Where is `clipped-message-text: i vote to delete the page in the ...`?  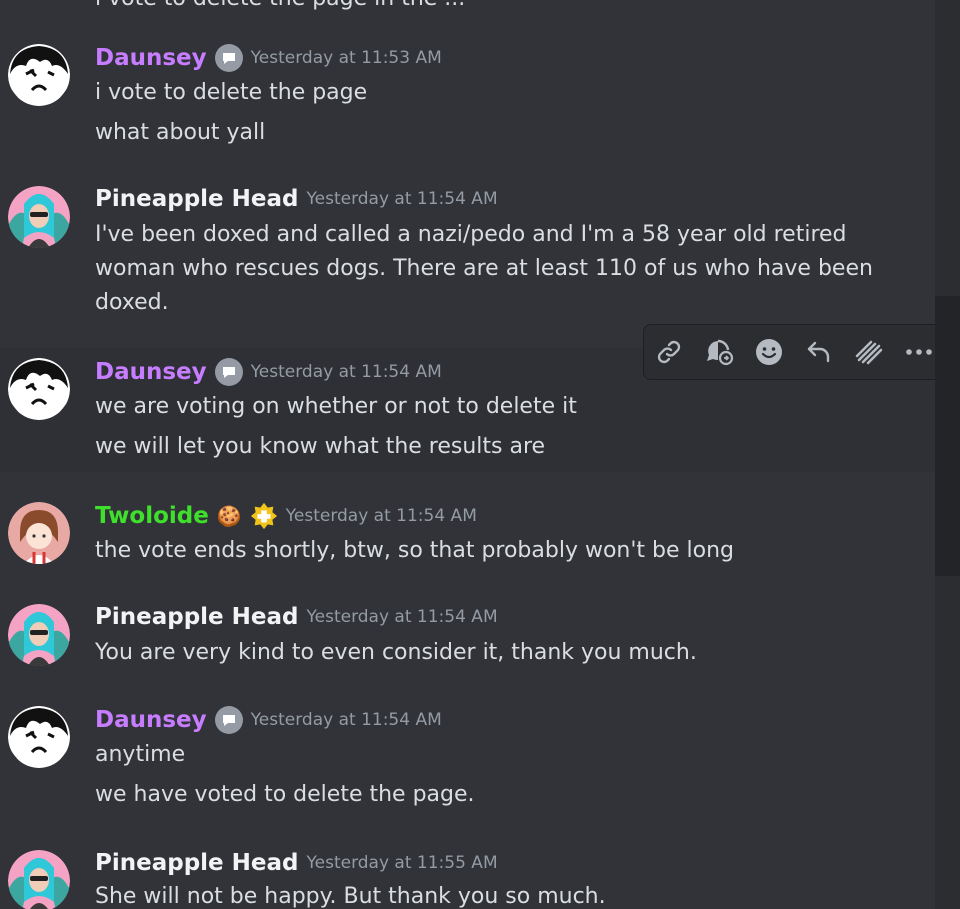 clipped-message-text: i vote to delete the page in the ... is located at coordinates (280, 5).